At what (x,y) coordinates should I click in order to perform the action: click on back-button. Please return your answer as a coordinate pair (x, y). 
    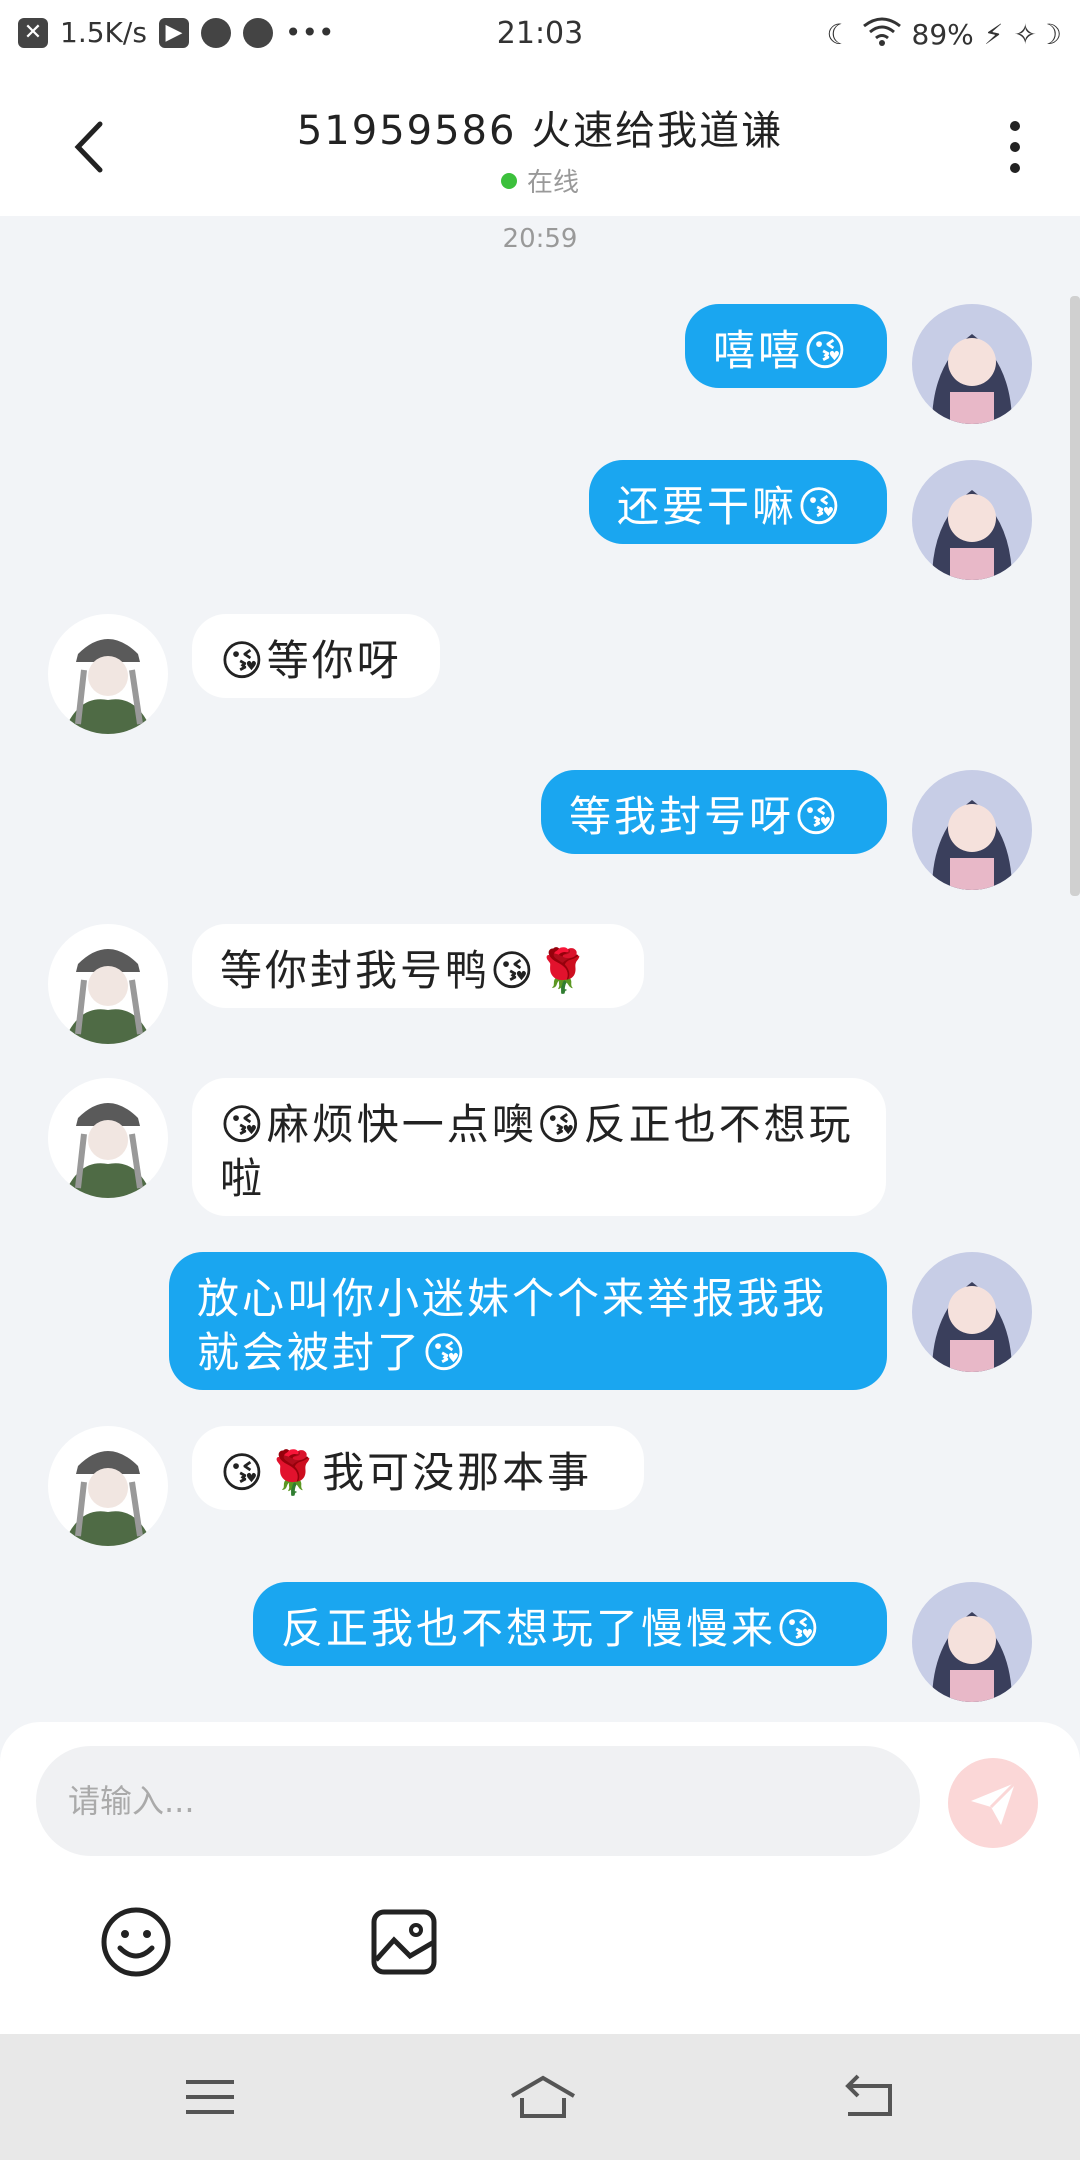
    Looking at the image, I should click on (95, 147).